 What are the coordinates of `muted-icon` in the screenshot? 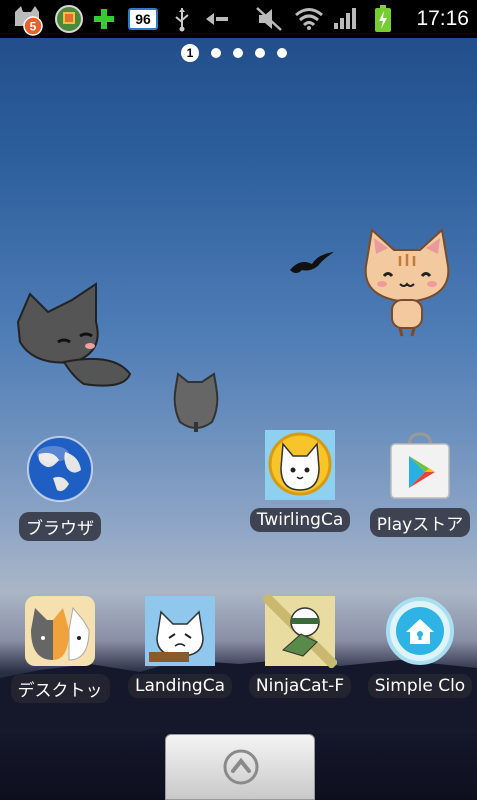 It's located at (269, 19).